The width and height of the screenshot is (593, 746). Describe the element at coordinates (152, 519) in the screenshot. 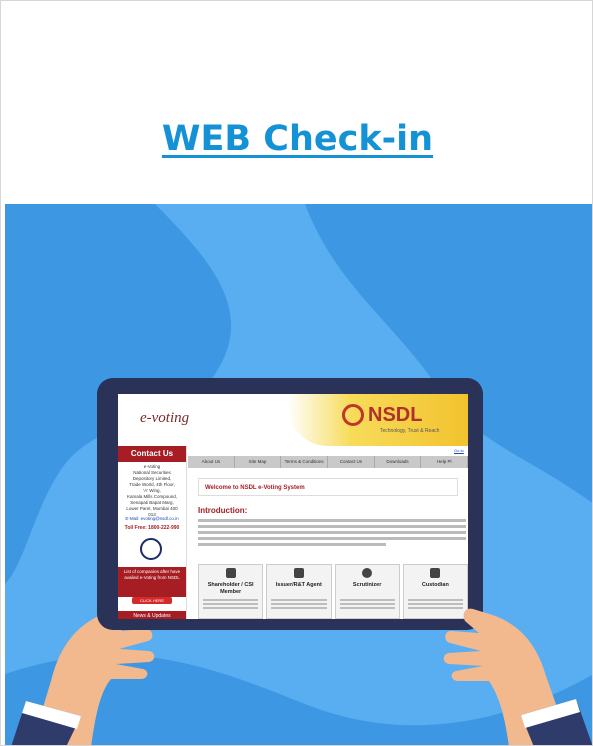

I see `email-link: E-Mail: evoting@nsdl.co.in` at that location.